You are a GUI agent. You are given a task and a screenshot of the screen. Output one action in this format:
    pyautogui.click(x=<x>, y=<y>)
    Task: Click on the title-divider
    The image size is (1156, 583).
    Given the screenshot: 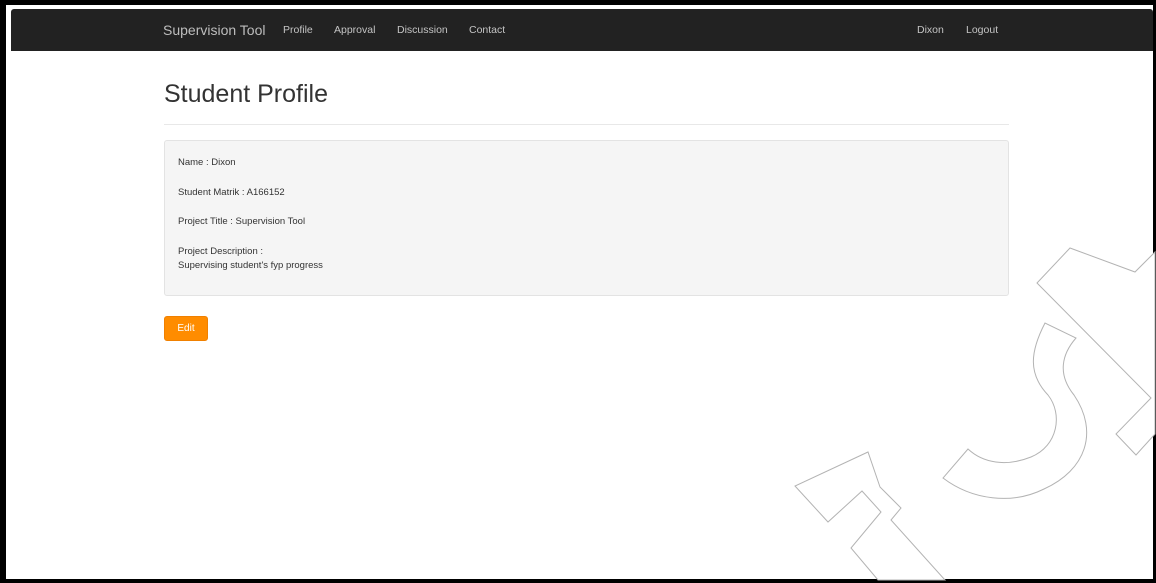 What is the action you would take?
    pyautogui.click(x=586, y=124)
    